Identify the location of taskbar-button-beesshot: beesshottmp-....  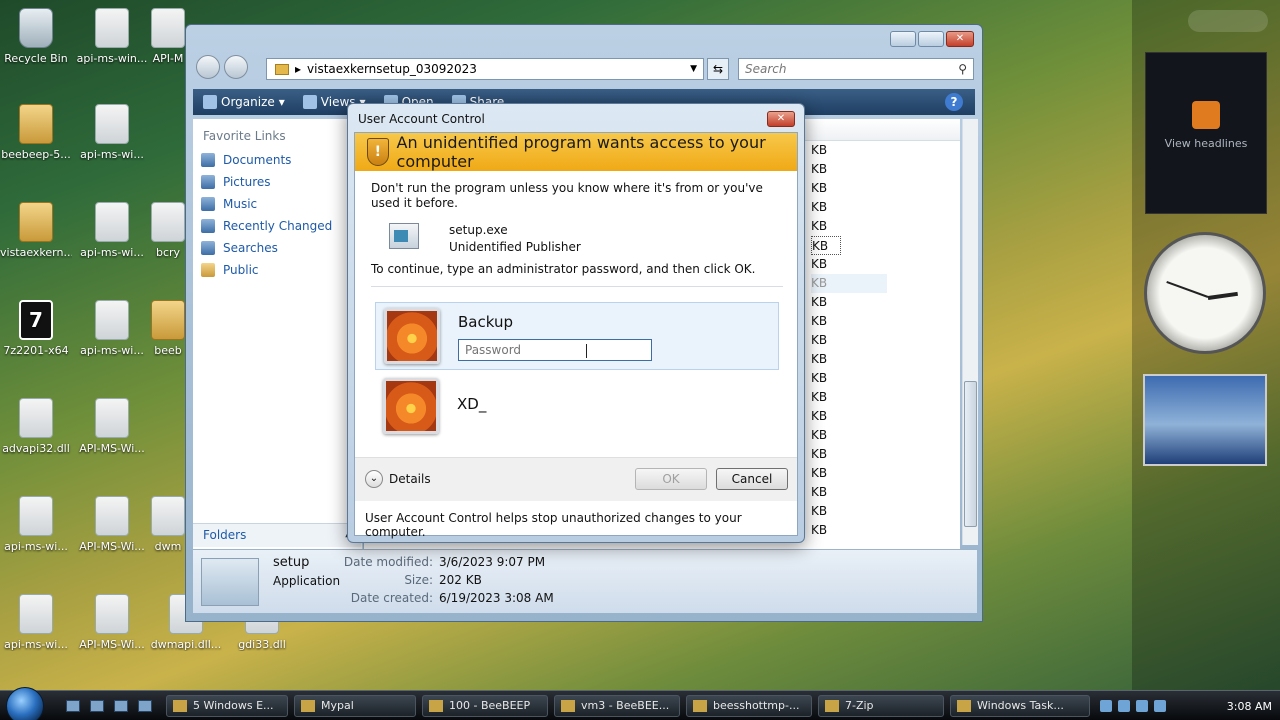
(749, 706).